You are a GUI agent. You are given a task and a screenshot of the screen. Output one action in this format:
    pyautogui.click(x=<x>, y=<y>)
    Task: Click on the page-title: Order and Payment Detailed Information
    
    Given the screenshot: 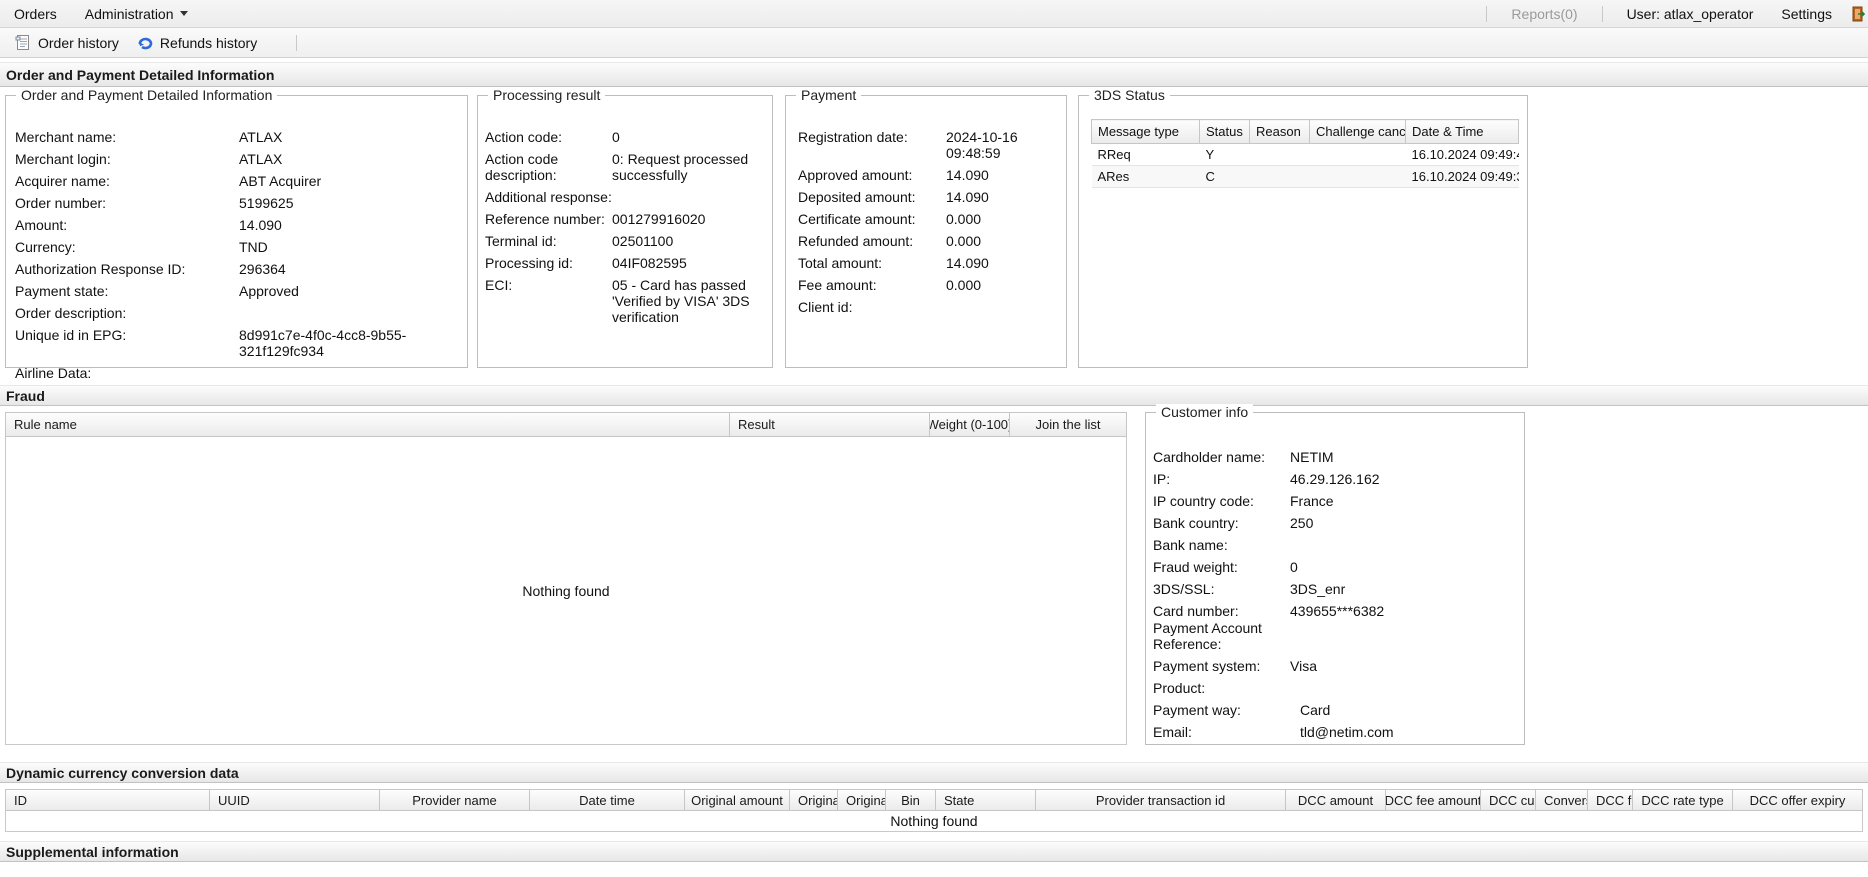 What is the action you would take?
    pyautogui.click(x=140, y=74)
    